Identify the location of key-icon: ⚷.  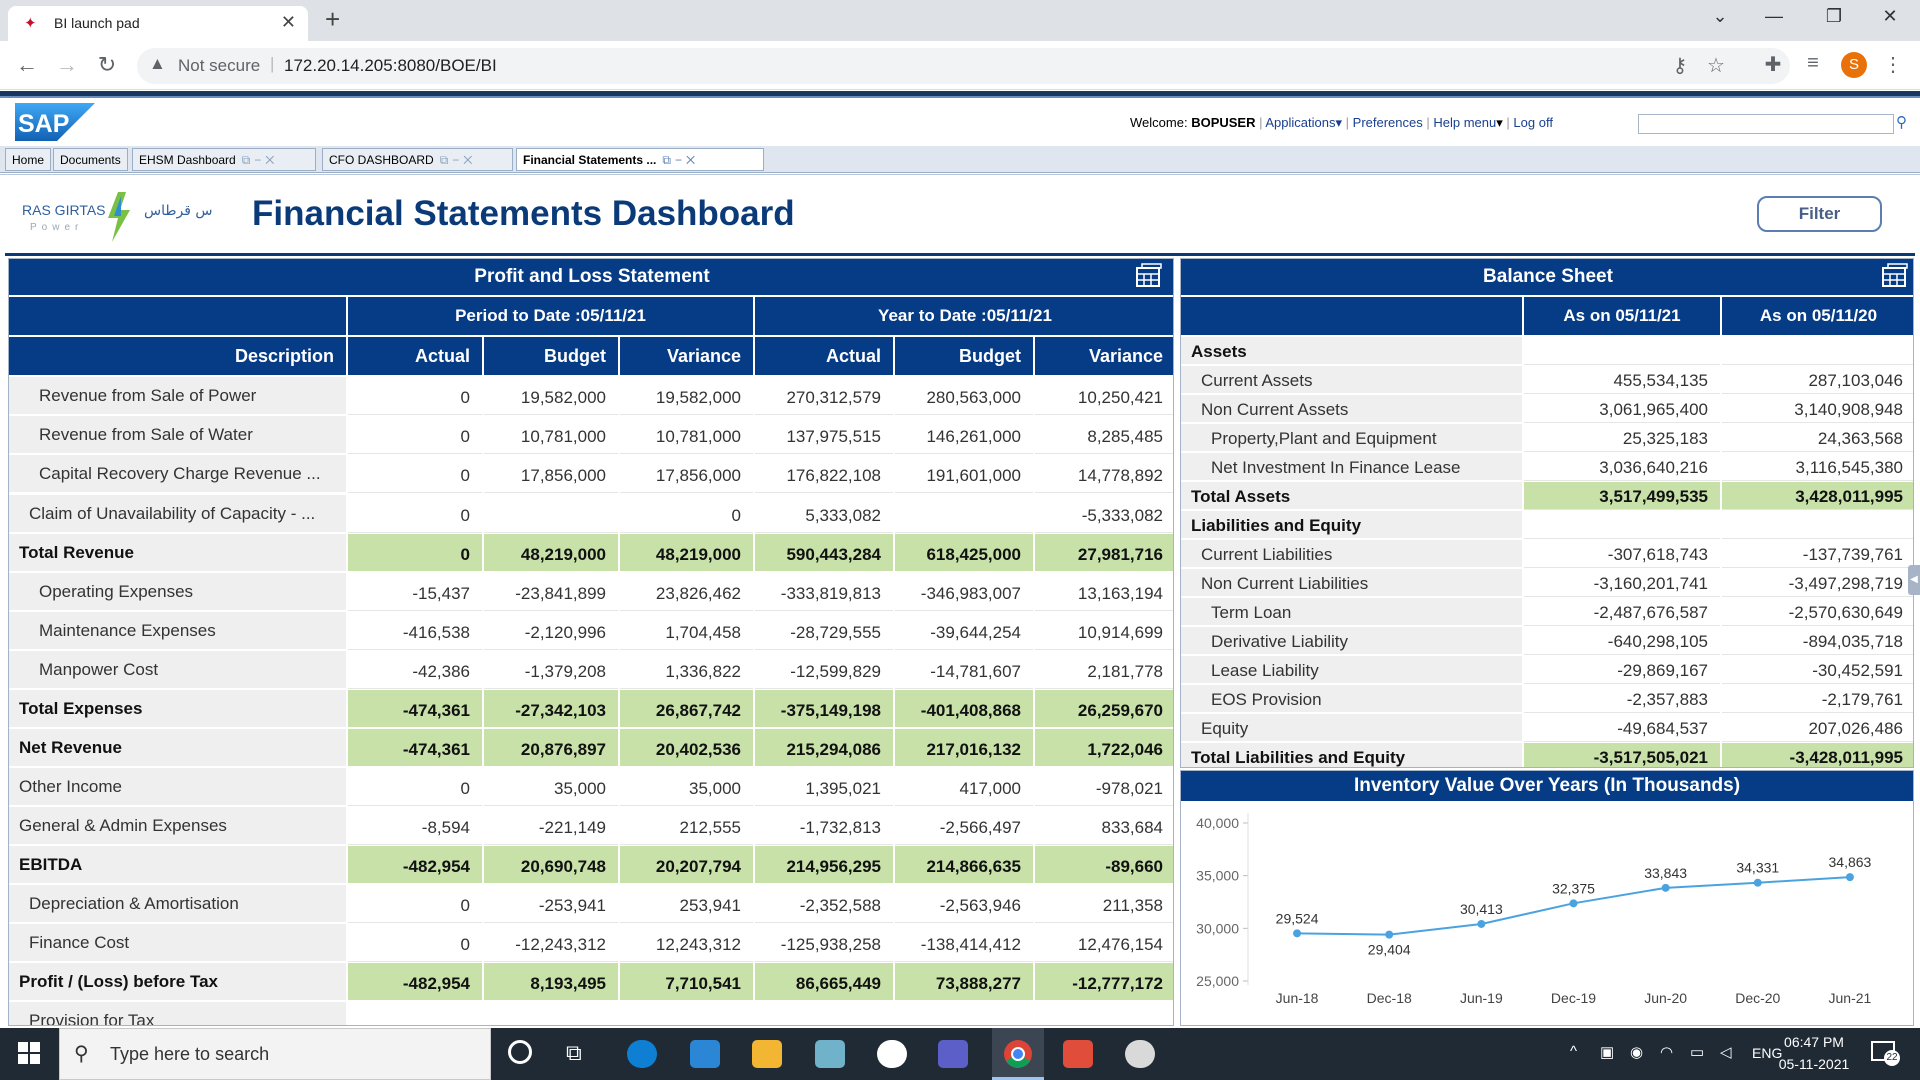
(1680, 65).